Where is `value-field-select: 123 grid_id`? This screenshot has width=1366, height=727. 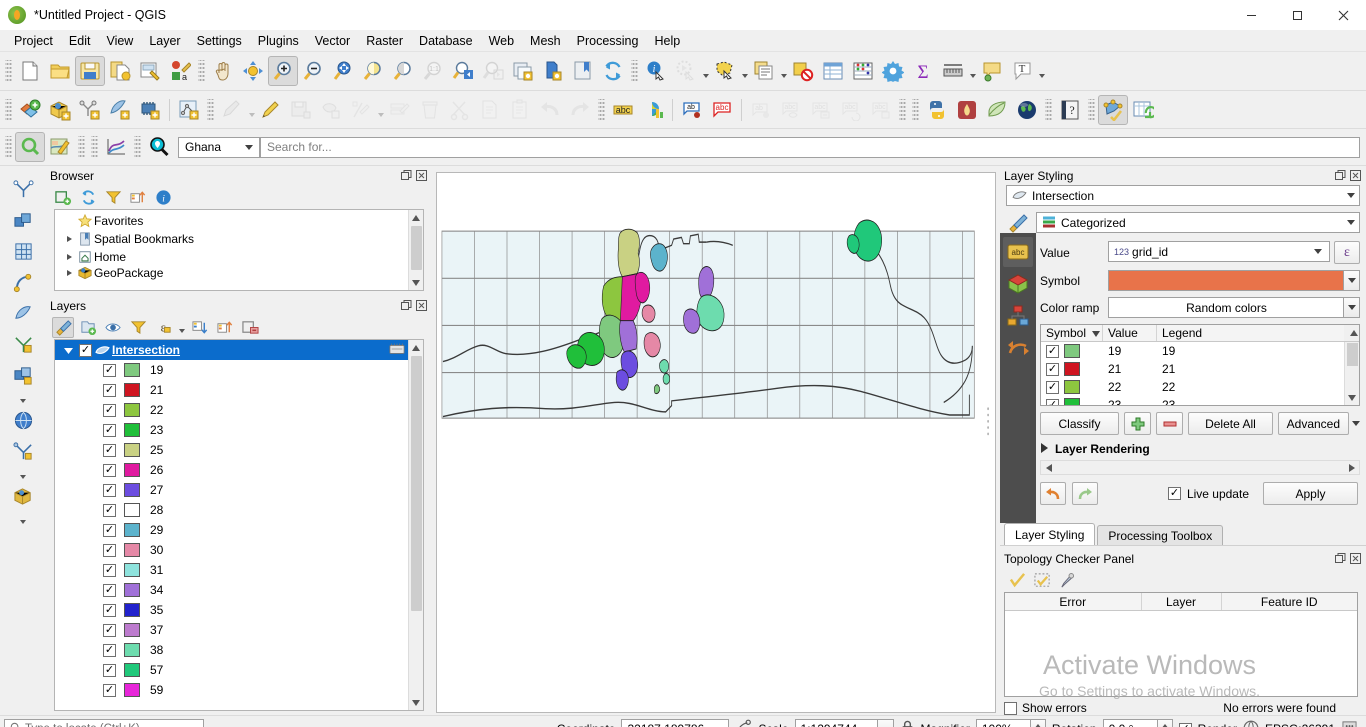 value-field-select: 123 grid_id is located at coordinates (1219, 251).